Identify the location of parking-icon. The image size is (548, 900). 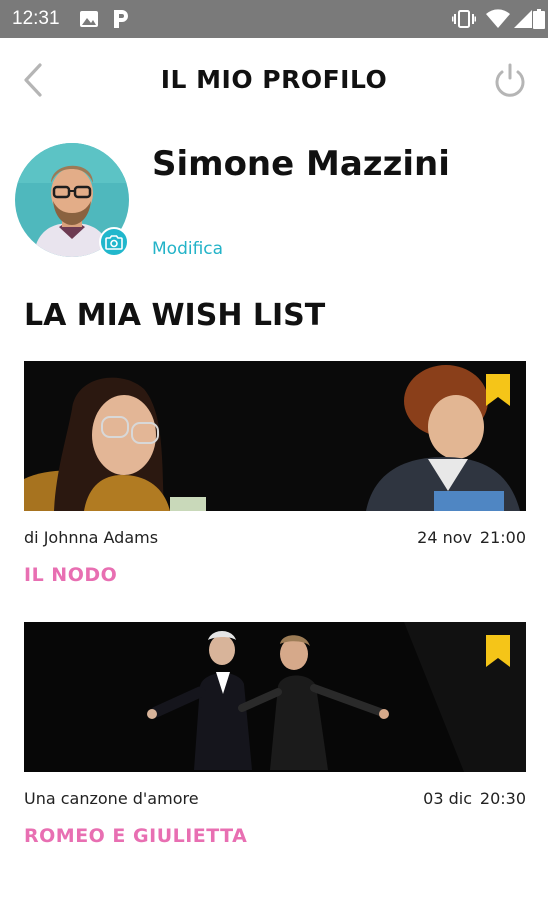
(121, 19).